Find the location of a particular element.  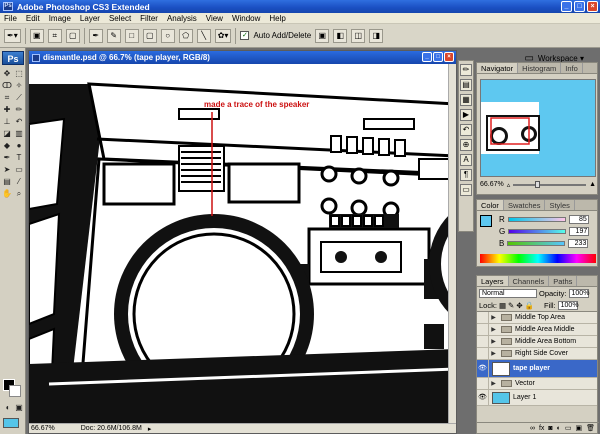

clone-source-icon: ⊕ is located at coordinates (466, 145).